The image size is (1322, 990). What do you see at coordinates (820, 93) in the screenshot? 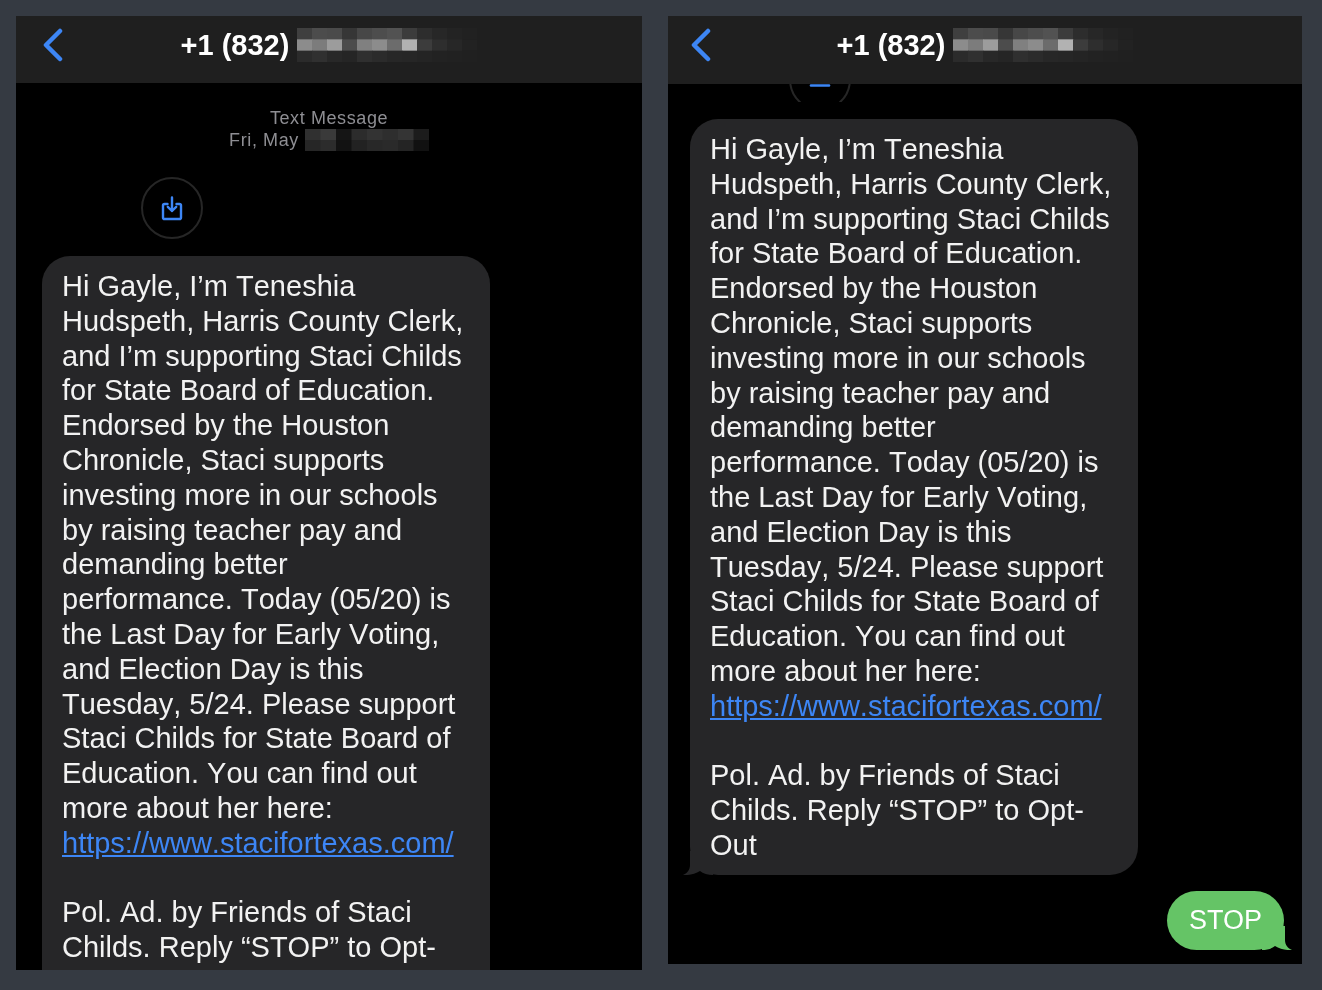
I see `ring-icon` at bounding box center [820, 93].